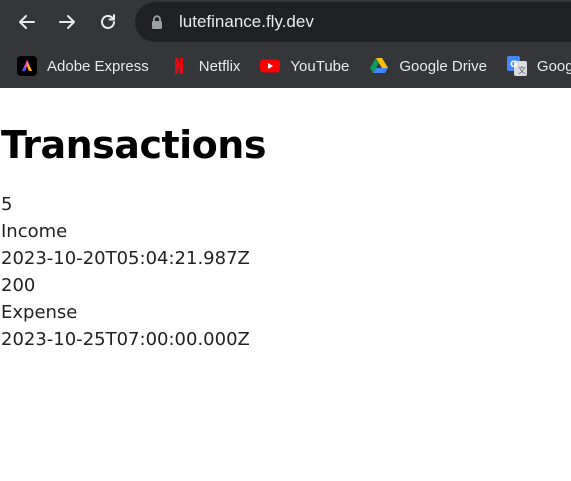  What do you see at coordinates (270, 66) in the screenshot?
I see `youtube-icon` at bounding box center [270, 66].